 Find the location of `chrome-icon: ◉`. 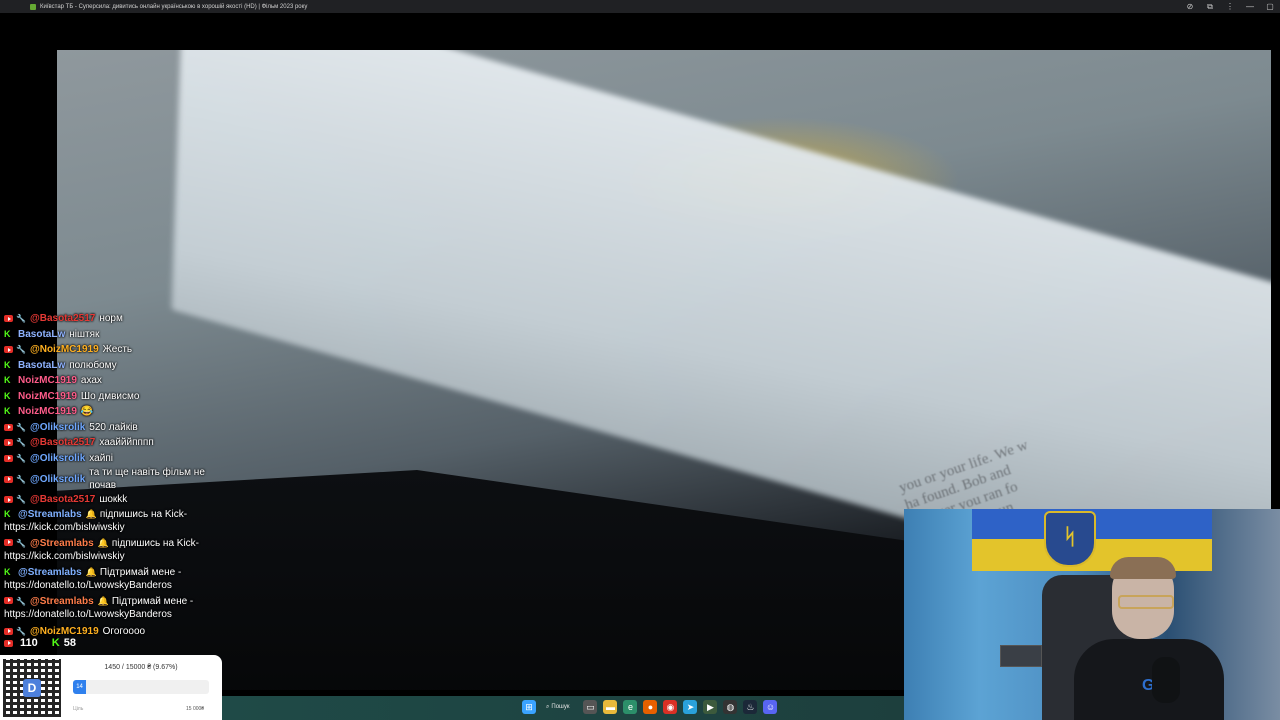

chrome-icon: ◉ is located at coordinates (670, 707).